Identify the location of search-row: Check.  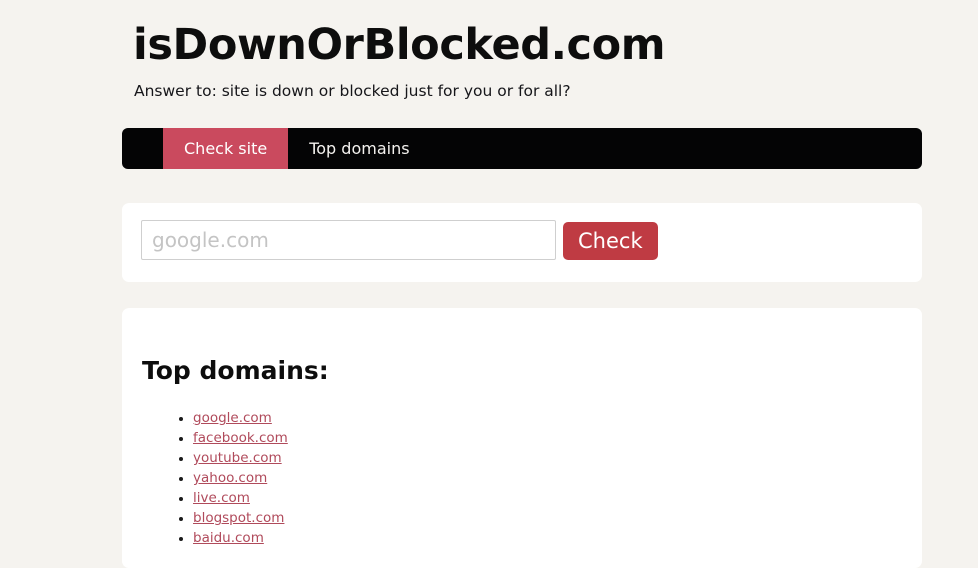
(399, 240).